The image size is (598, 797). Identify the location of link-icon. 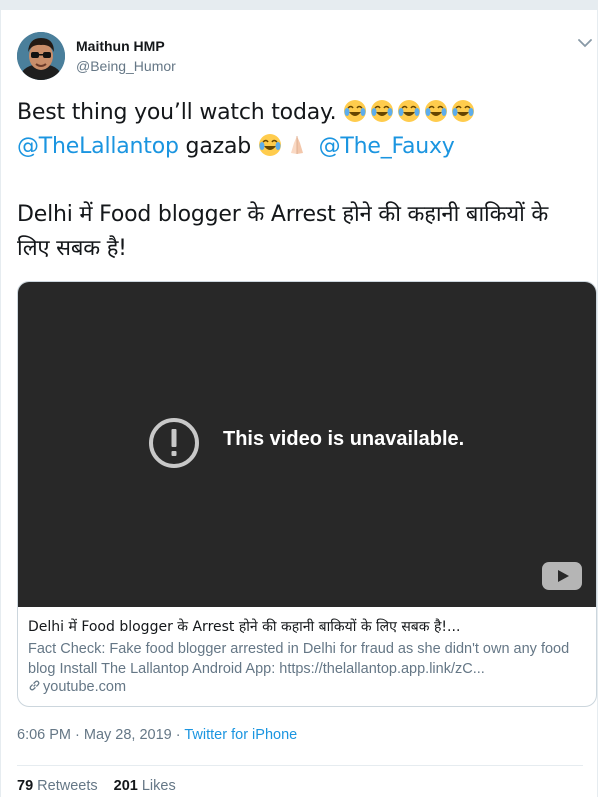
(34, 685).